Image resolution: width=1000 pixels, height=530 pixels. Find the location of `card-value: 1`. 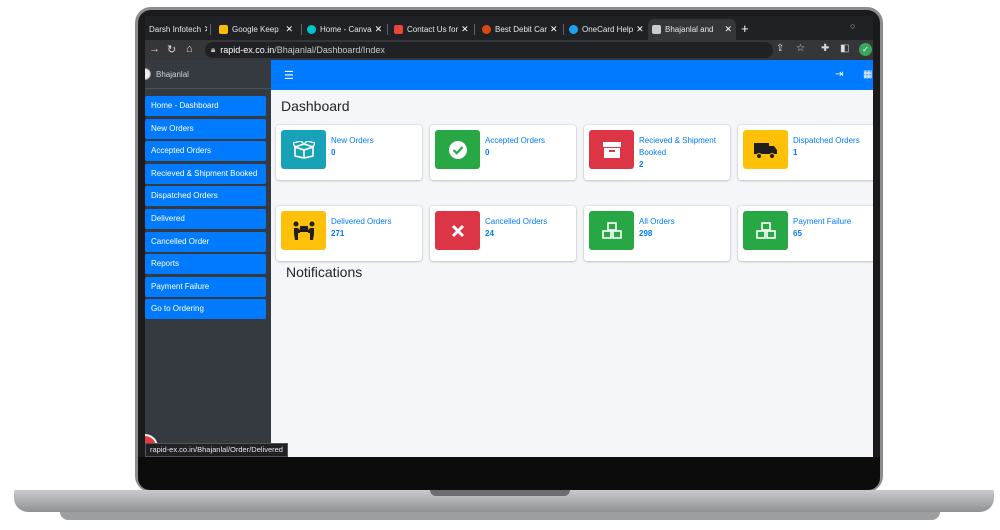

card-value: 1 is located at coordinates (795, 152).